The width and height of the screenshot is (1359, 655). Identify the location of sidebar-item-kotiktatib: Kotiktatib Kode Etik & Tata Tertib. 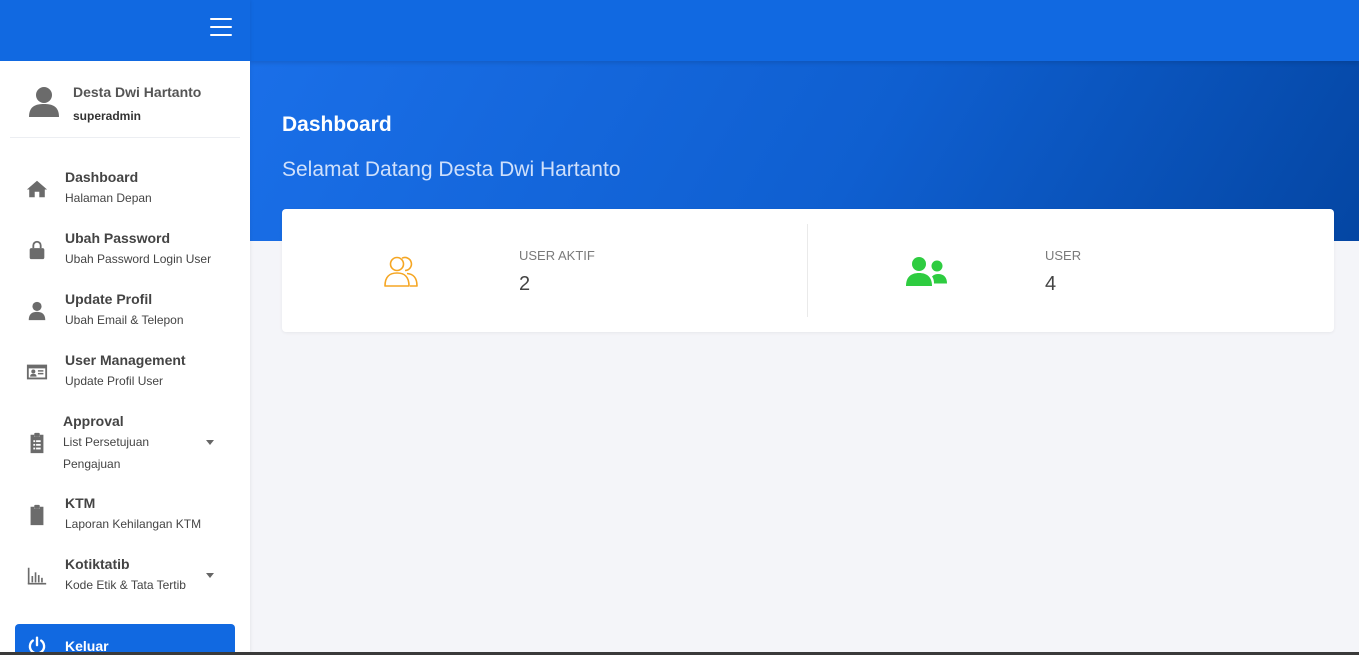
(125, 576).